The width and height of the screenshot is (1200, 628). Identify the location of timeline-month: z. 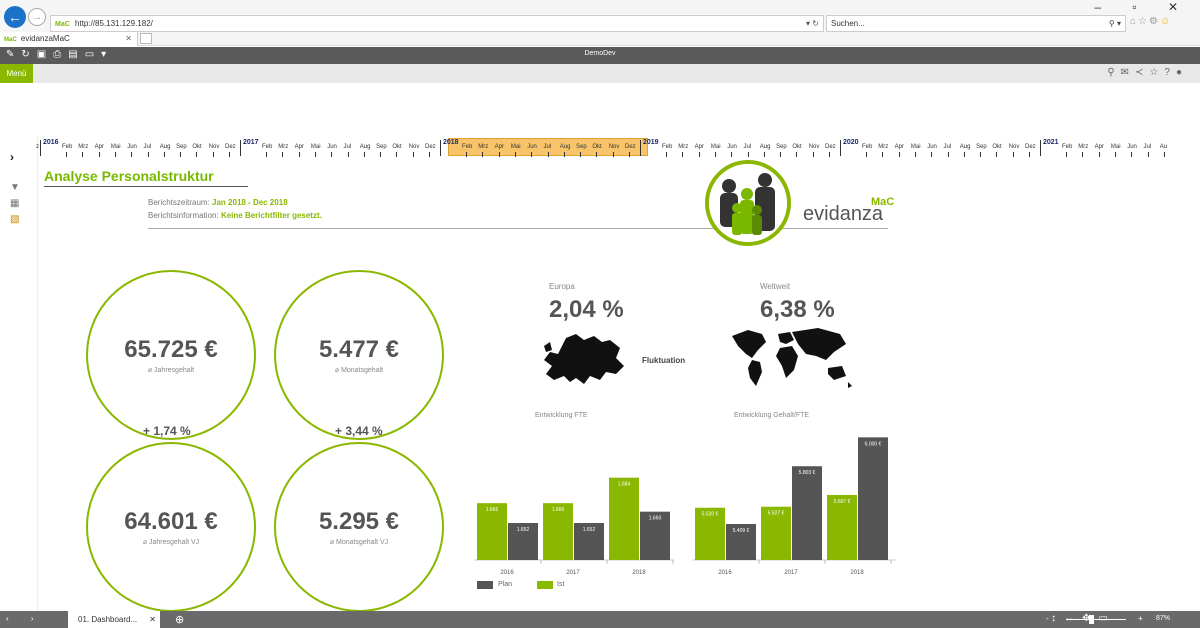
(37, 147).